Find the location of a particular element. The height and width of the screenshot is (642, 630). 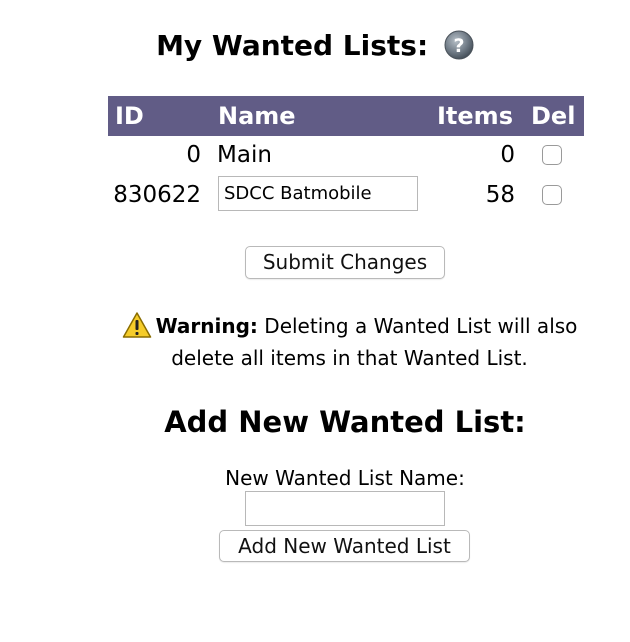

row-items: 0 is located at coordinates (507, 155).